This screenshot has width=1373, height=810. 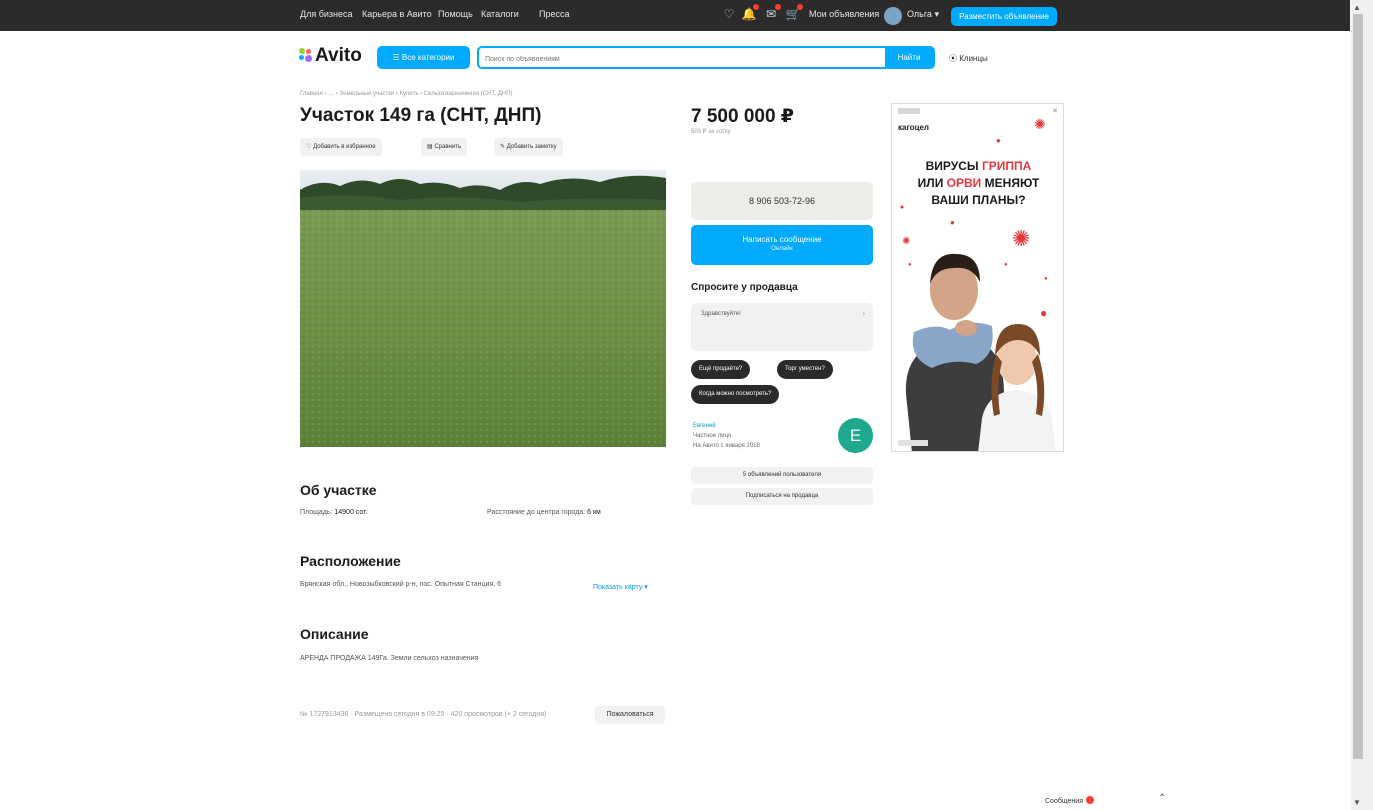 What do you see at coordinates (855, 435) in the screenshot?
I see `seller-avatar: Е` at bounding box center [855, 435].